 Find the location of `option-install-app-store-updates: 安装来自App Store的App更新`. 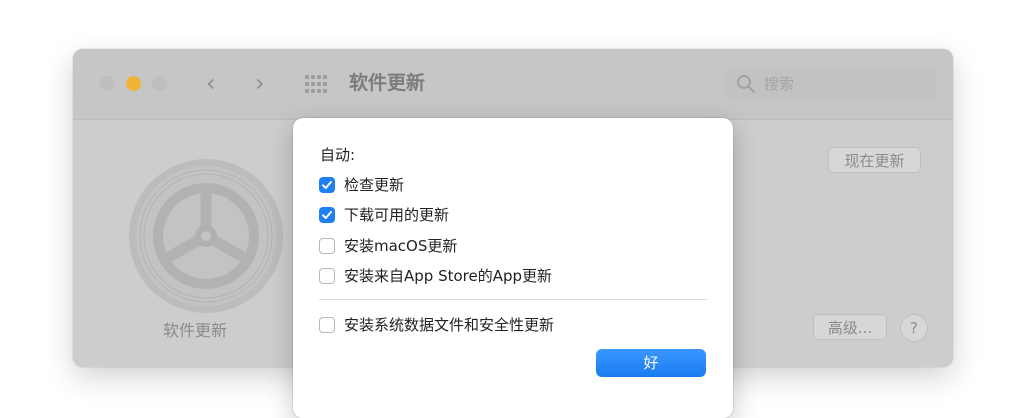

option-install-app-store-updates: 安装来自App Store的App更新 is located at coordinates (435, 276).